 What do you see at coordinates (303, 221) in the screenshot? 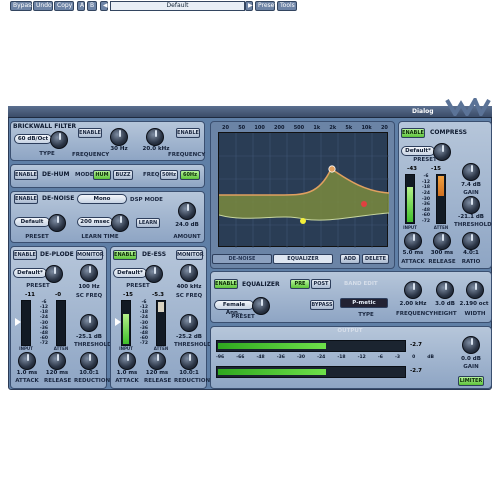
I see `eq-band-point-yellow` at bounding box center [303, 221].